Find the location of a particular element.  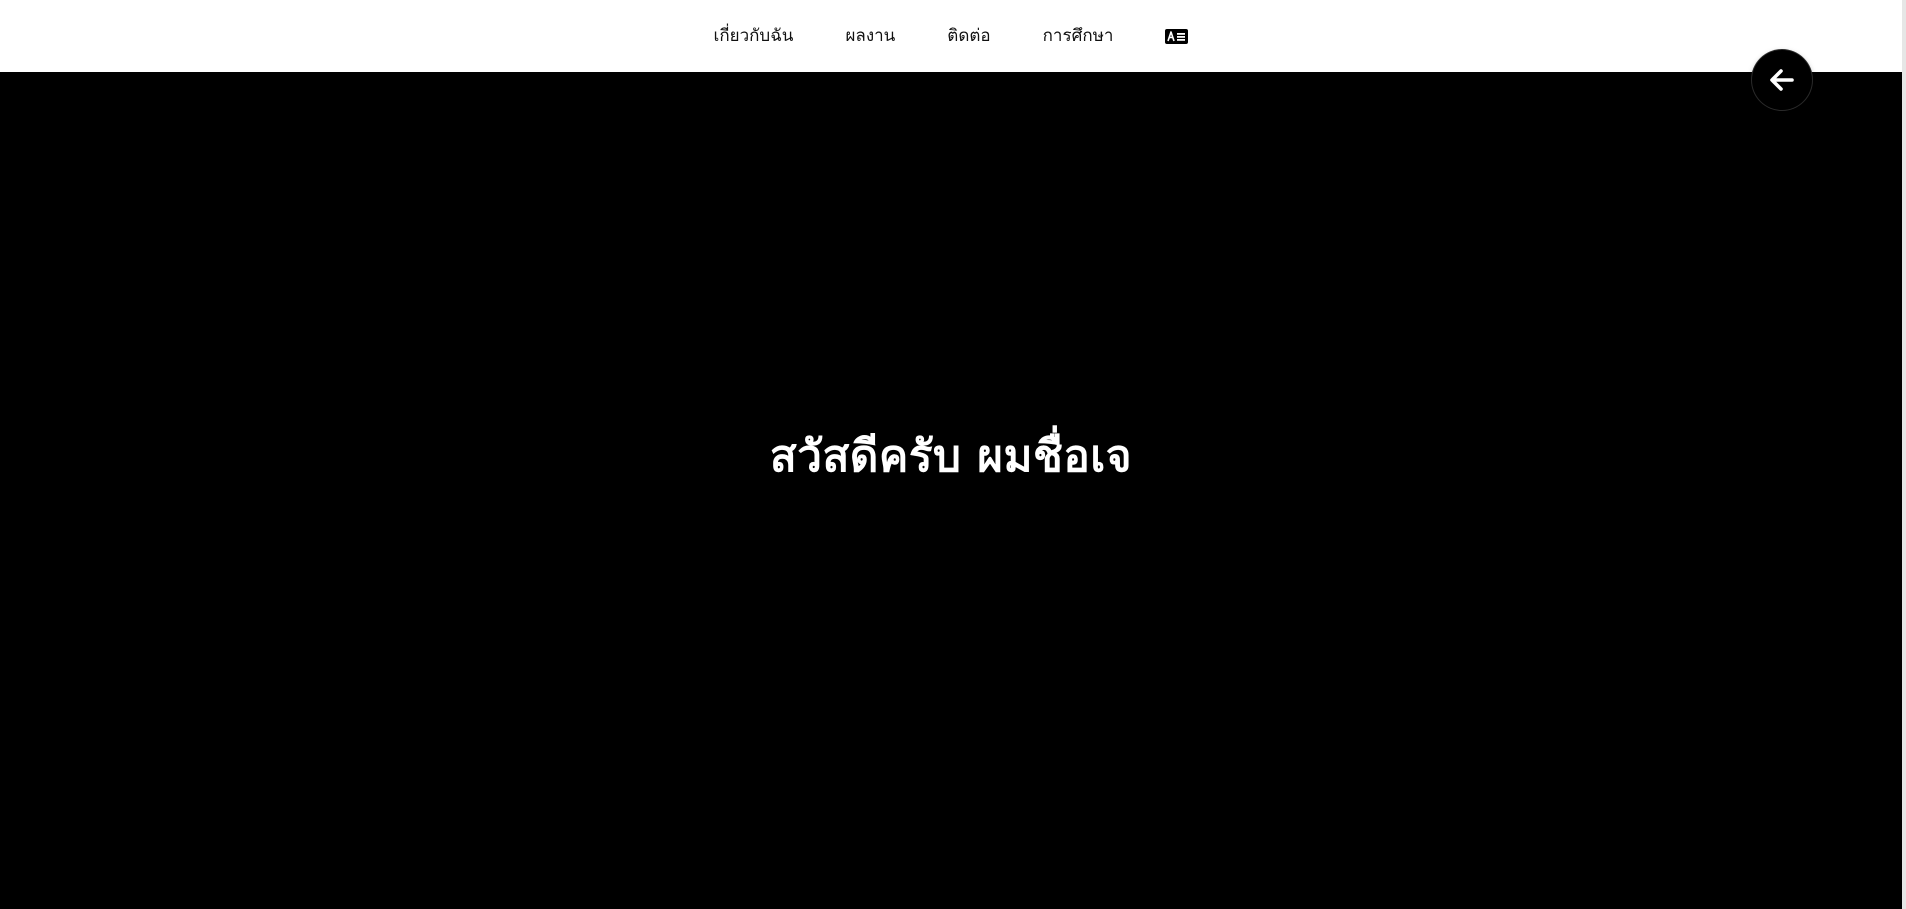

top-navbar: เกี่ยวกับฉัน ผลงาน ติดต่อ การศึกษา is located at coordinates (951, 36).